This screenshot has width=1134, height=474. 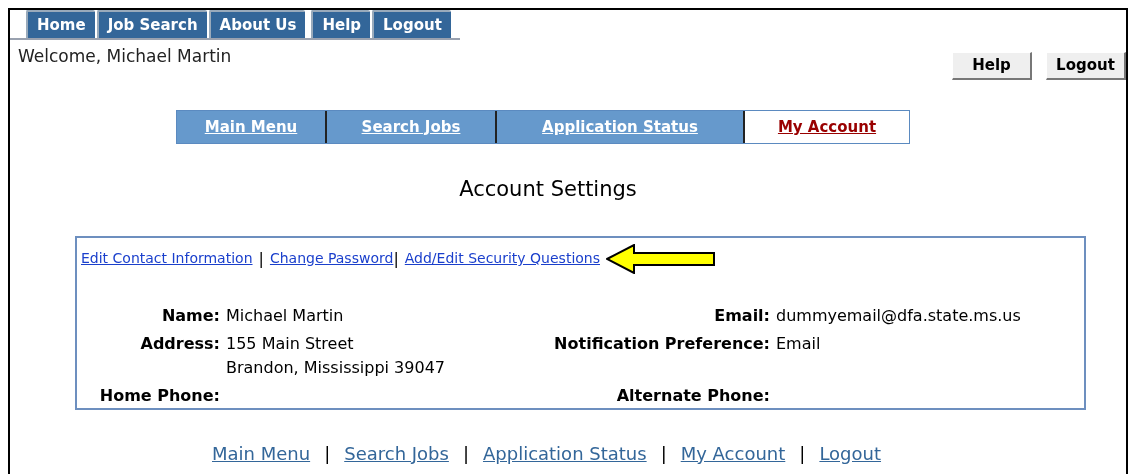 I want to click on footer-link: Main Menu, so click(x=261, y=453).